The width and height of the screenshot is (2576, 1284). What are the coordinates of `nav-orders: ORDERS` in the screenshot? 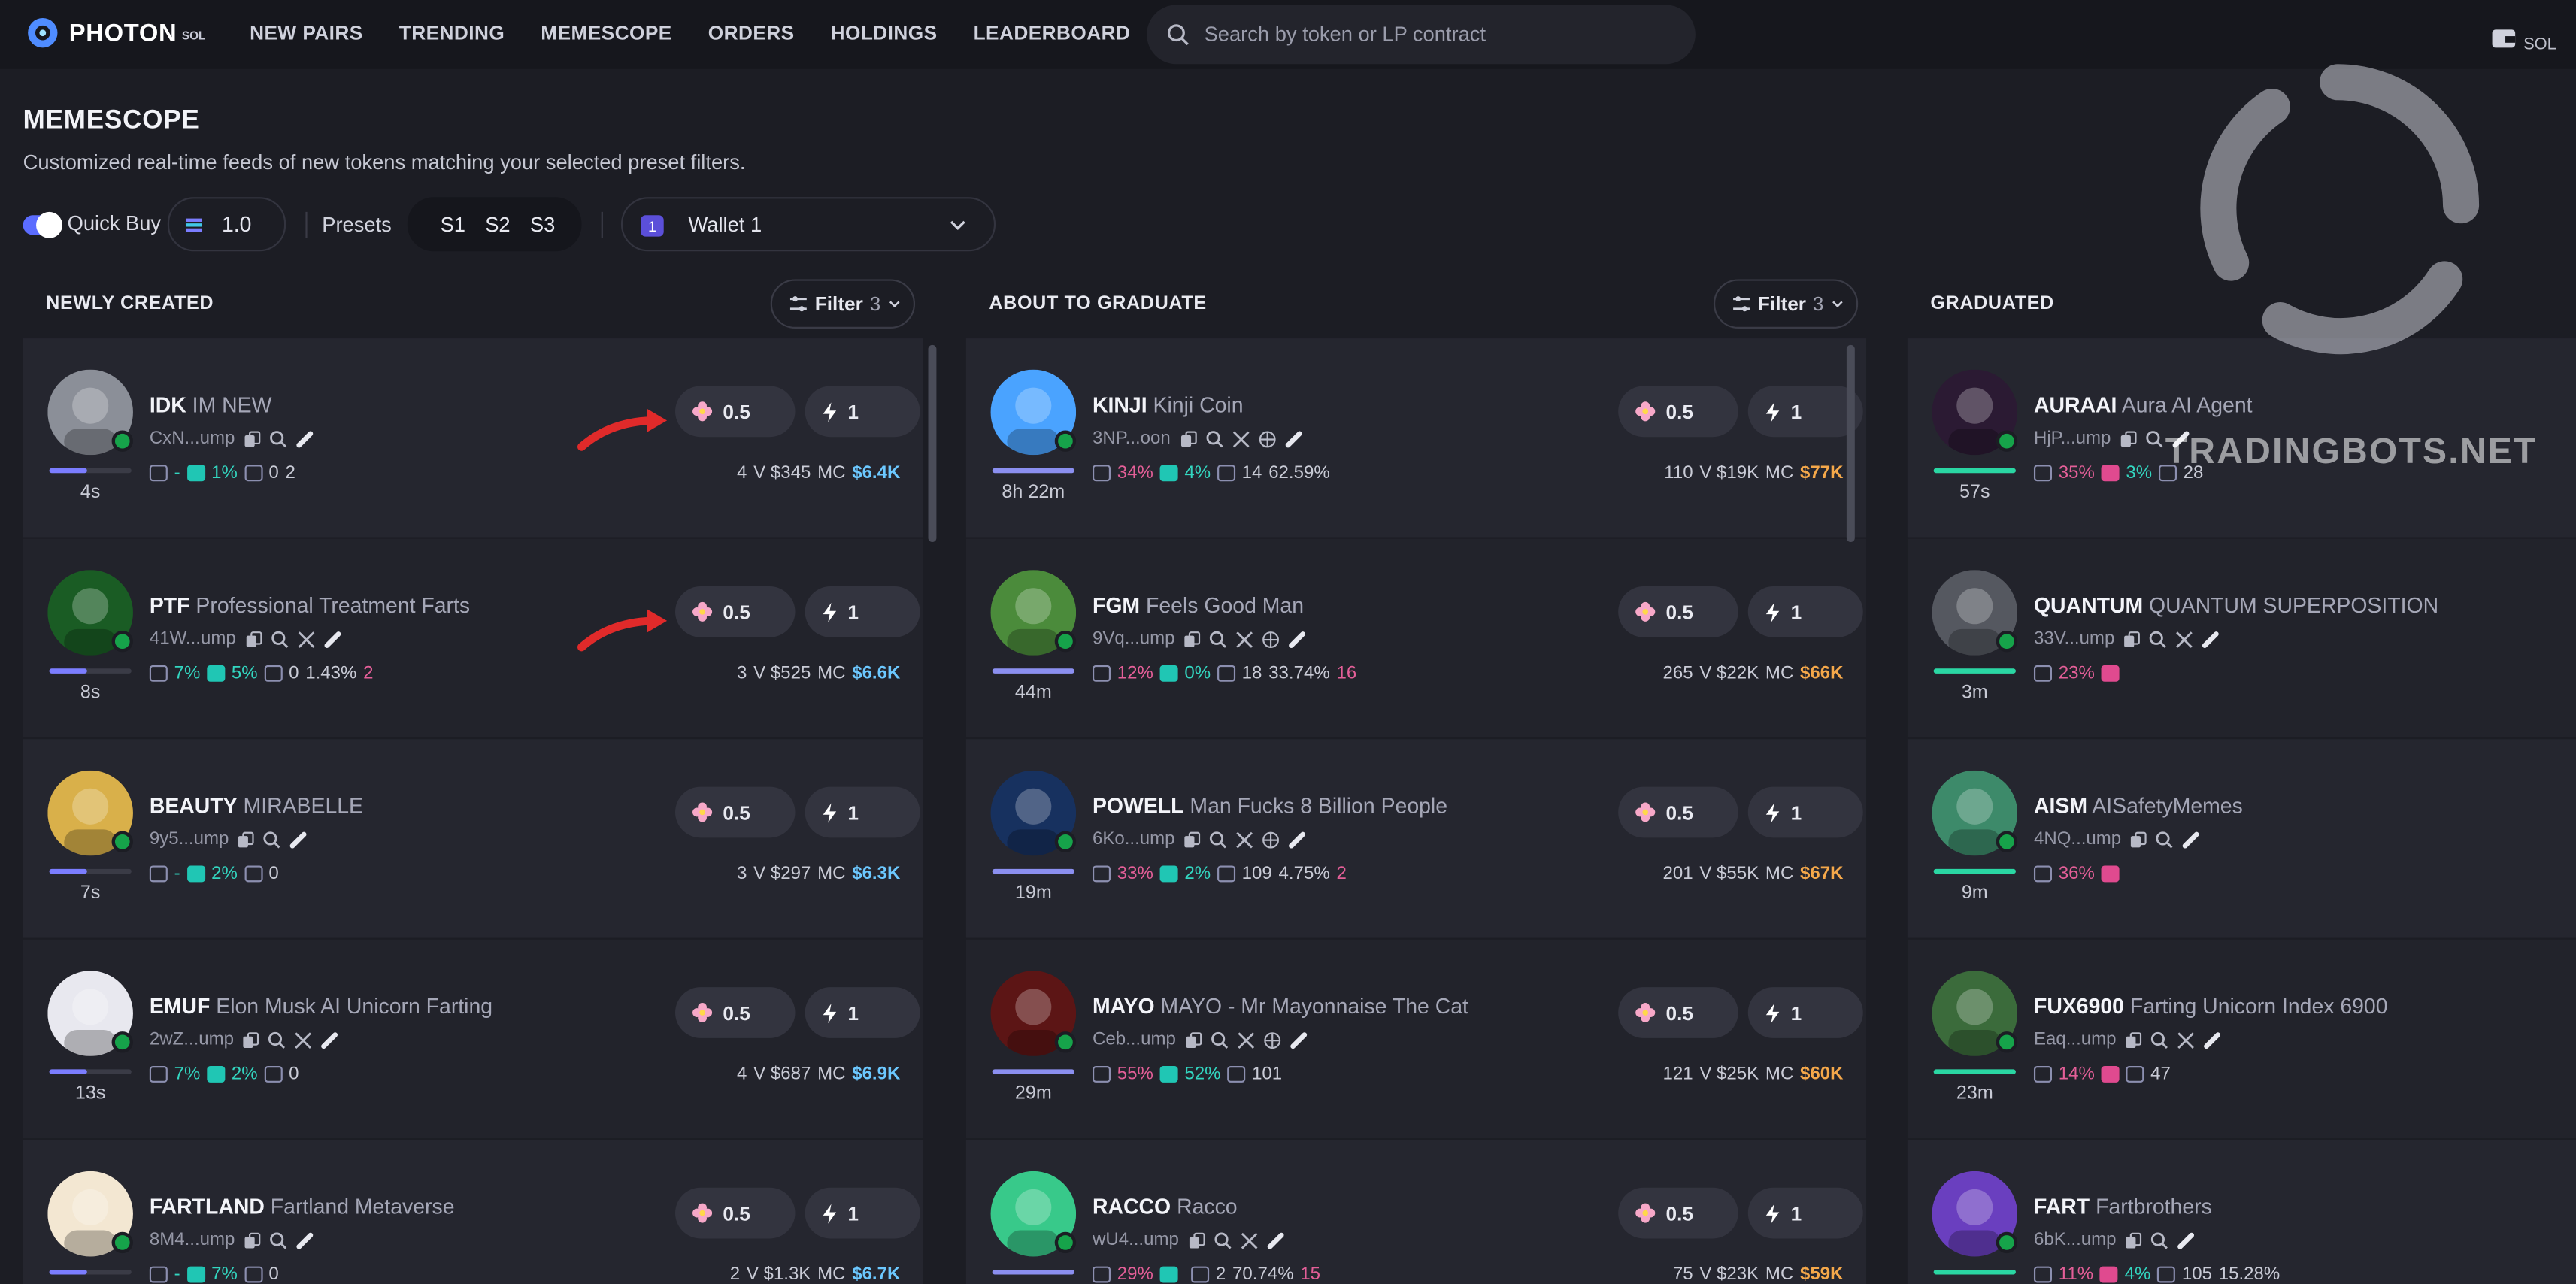 It's located at (751, 32).